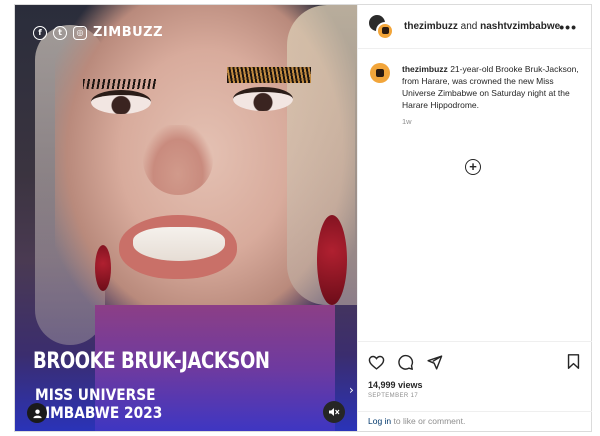  Describe the element at coordinates (40, 32) in the screenshot. I see `facebook-icon: f` at that location.